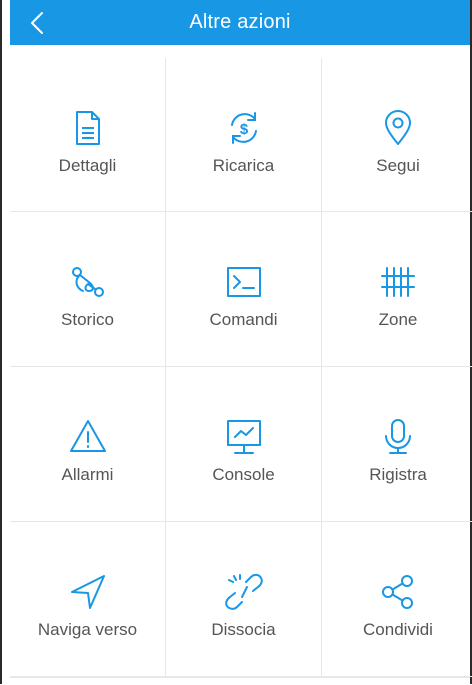 This screenshot has height=685, width=472. I want to click on action-dettagli: Dettagli, so click(88, 135).